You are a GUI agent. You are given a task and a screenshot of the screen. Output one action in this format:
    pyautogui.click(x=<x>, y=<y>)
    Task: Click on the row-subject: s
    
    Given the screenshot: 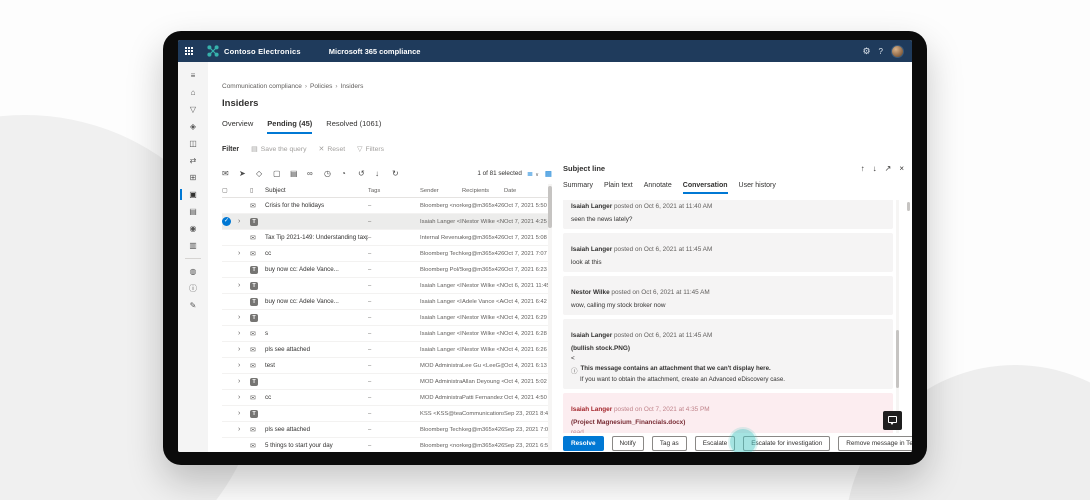 What is the action you would take?
    pyautogui.click(x=316, y=333)
    